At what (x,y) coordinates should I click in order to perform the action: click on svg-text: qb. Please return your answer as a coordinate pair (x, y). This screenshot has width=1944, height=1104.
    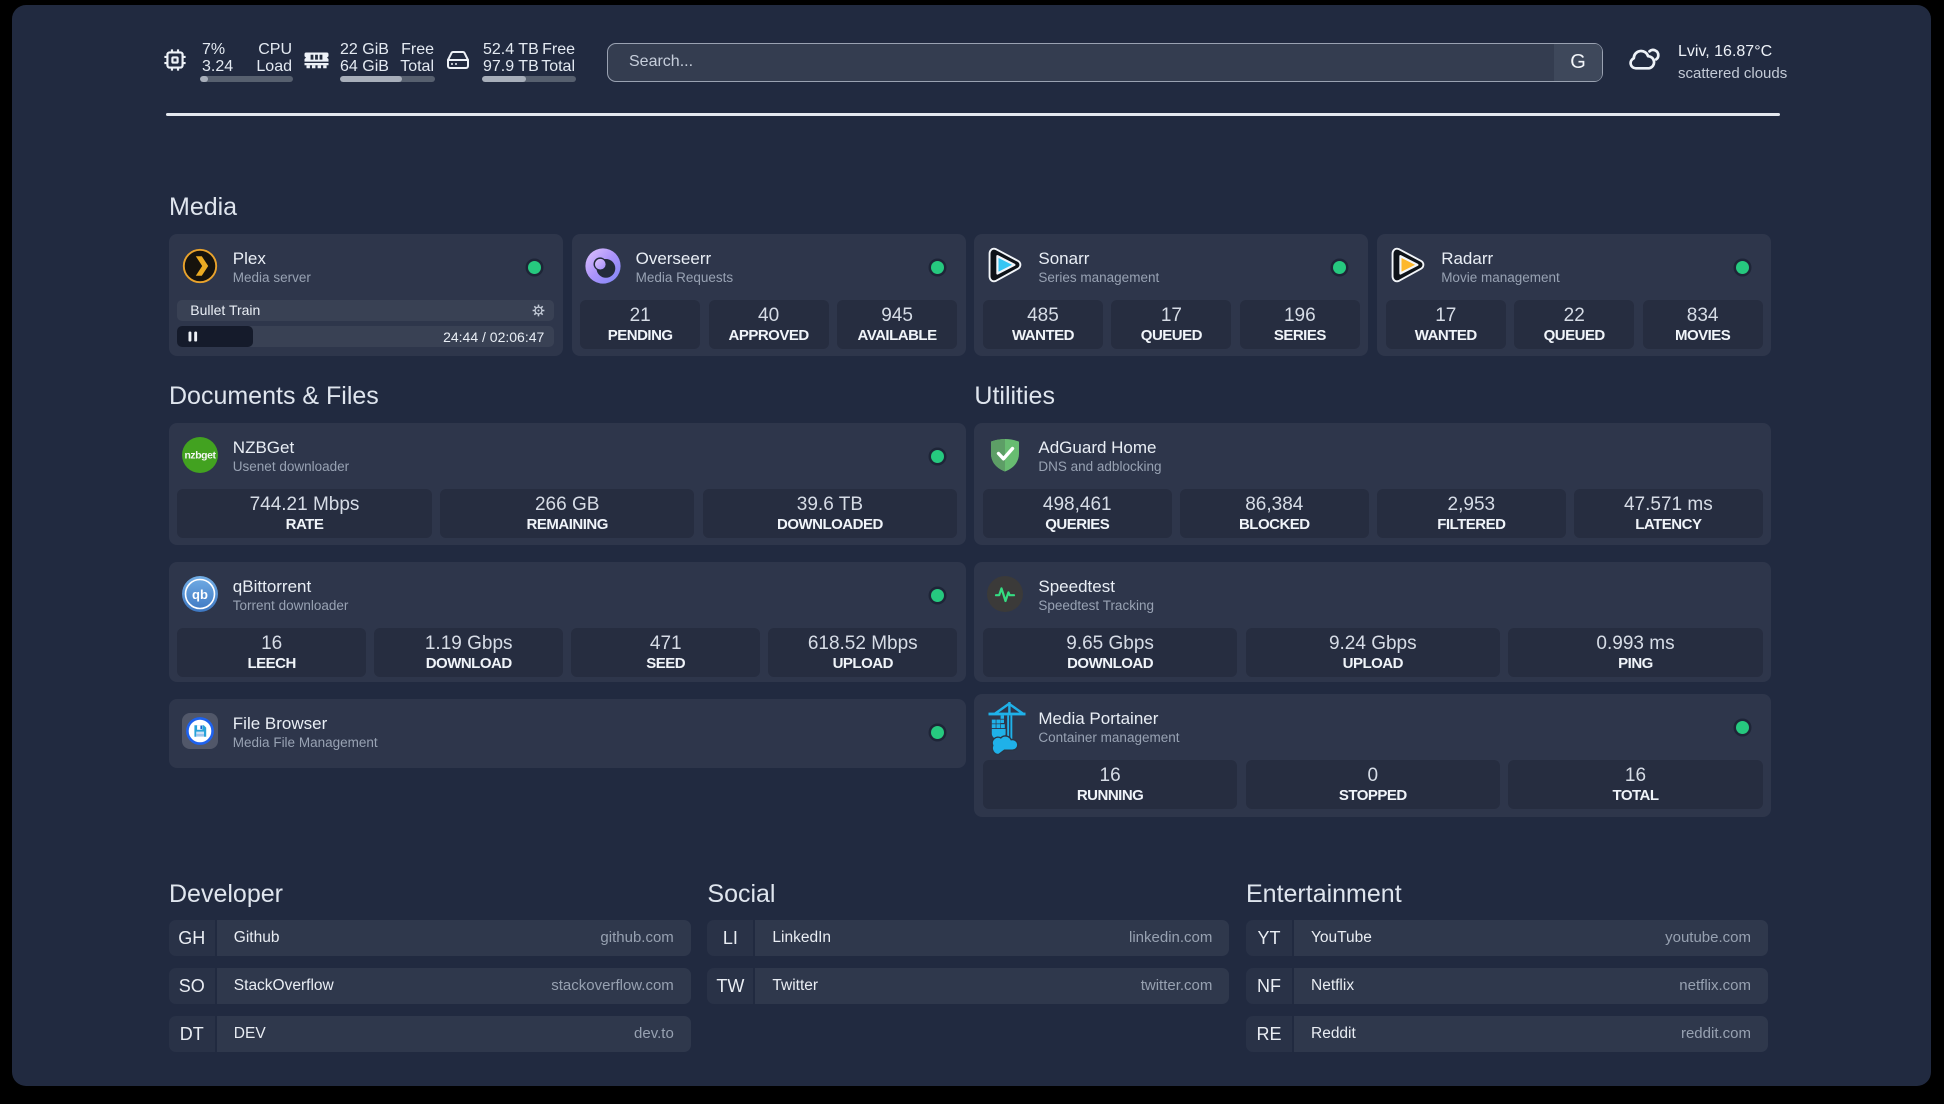
    Looking at the image, I should click on (200, 594).